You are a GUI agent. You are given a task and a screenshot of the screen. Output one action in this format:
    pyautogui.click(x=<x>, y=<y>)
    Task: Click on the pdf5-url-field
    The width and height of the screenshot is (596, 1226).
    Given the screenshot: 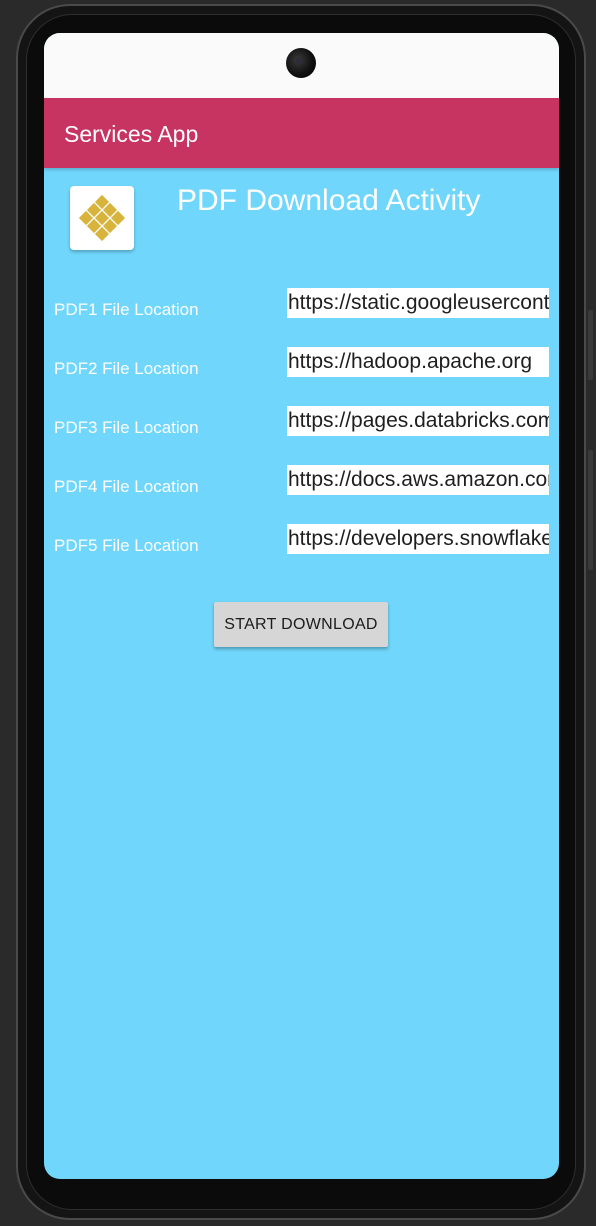 What is the action you would take?
    pyautogui.click(x=418, y=539)
    